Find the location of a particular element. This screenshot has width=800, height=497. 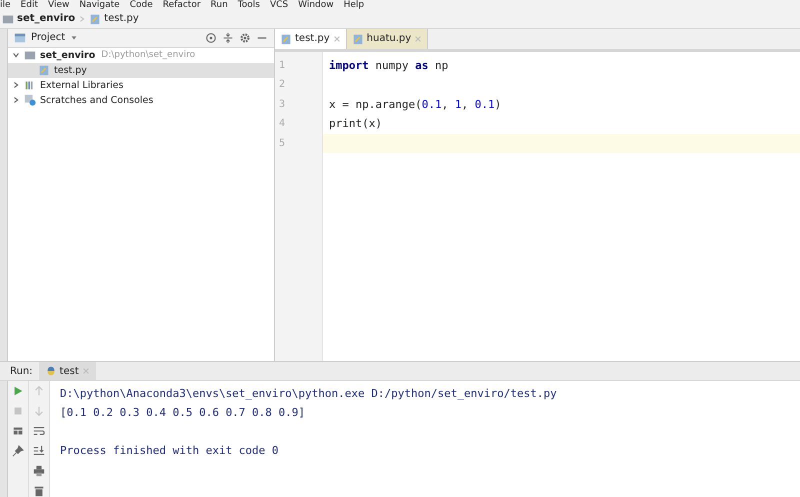

code-line: print(x) is located at coordinates (355, 123).